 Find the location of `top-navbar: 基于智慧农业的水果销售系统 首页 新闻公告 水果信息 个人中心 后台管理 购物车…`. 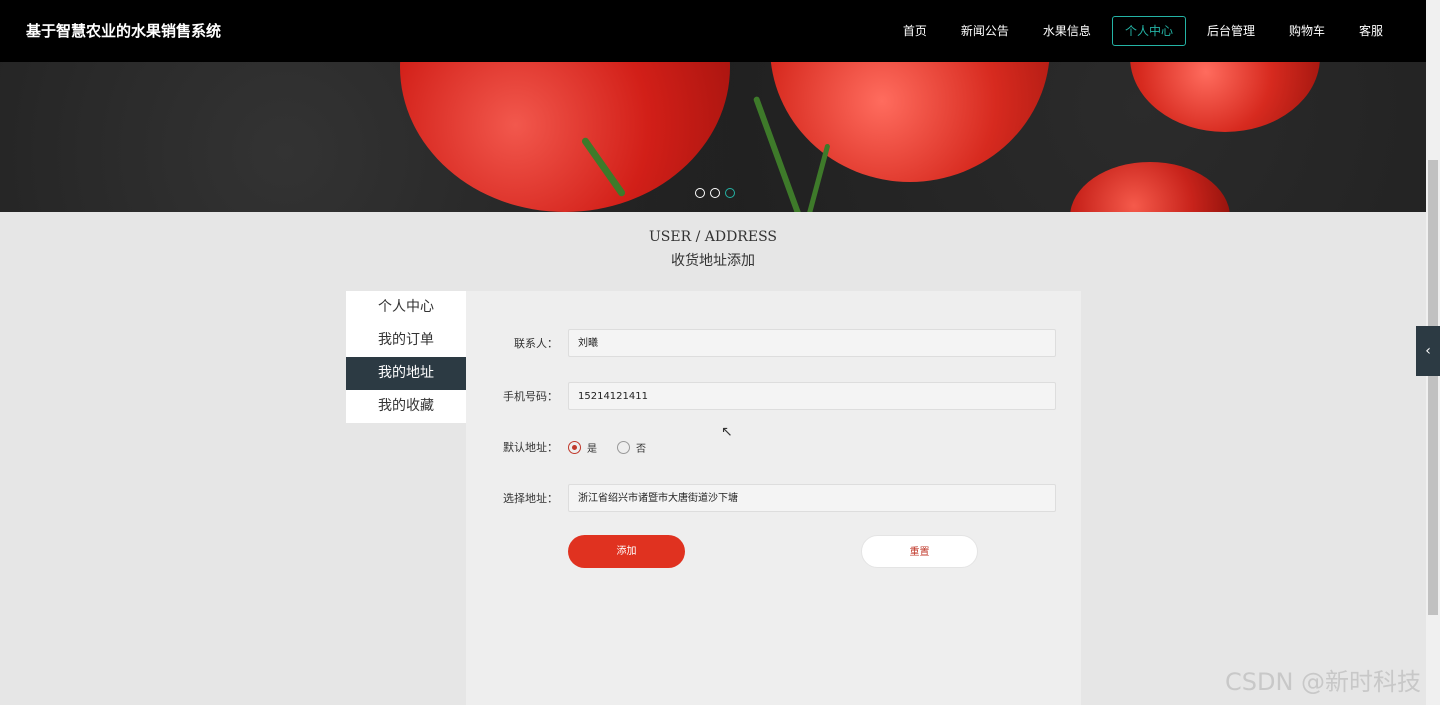

top-navbar: 基于智慧农业的水果销售系统 首页 新闻公告 水果信息 个人中心 后台管理 购物车… is located at coordinates (713, 31).